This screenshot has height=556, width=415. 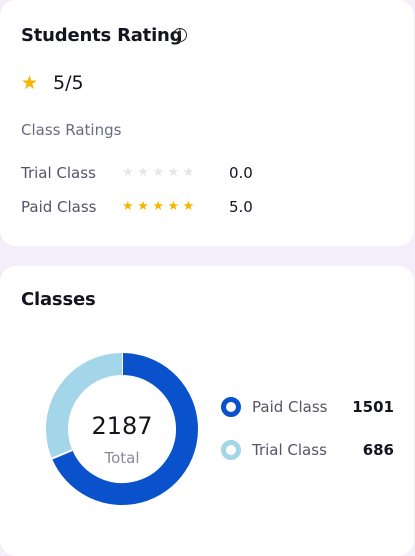 I want to click on donut-total-label: Total, so click(x=122, y=458).